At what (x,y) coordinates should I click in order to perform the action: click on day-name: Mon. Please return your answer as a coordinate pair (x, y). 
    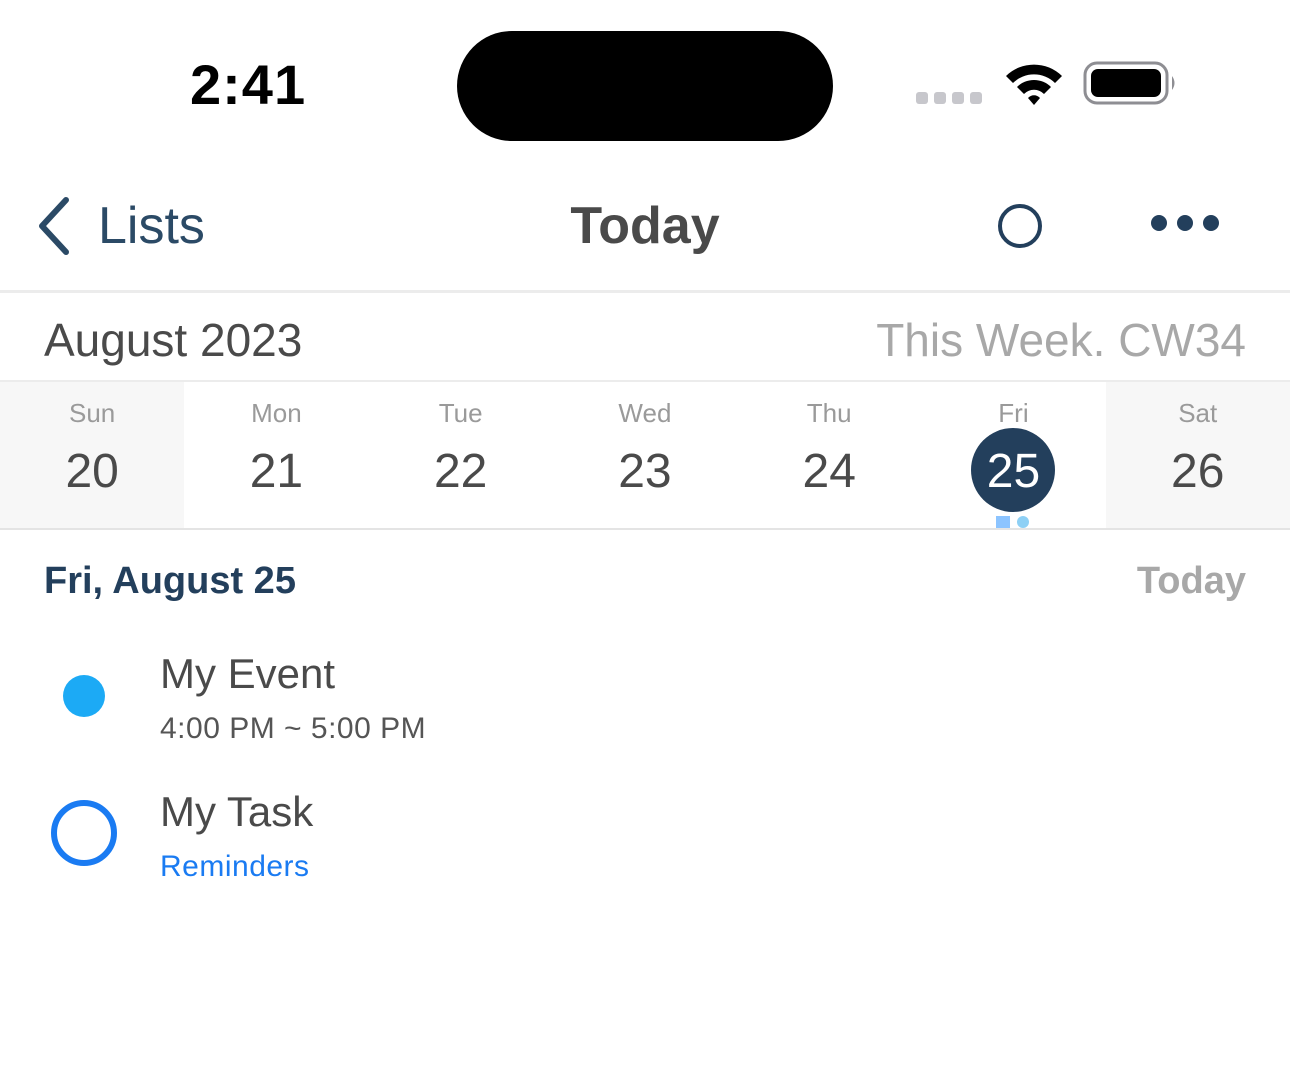
    Looking at the image, I should click on (276, 413).